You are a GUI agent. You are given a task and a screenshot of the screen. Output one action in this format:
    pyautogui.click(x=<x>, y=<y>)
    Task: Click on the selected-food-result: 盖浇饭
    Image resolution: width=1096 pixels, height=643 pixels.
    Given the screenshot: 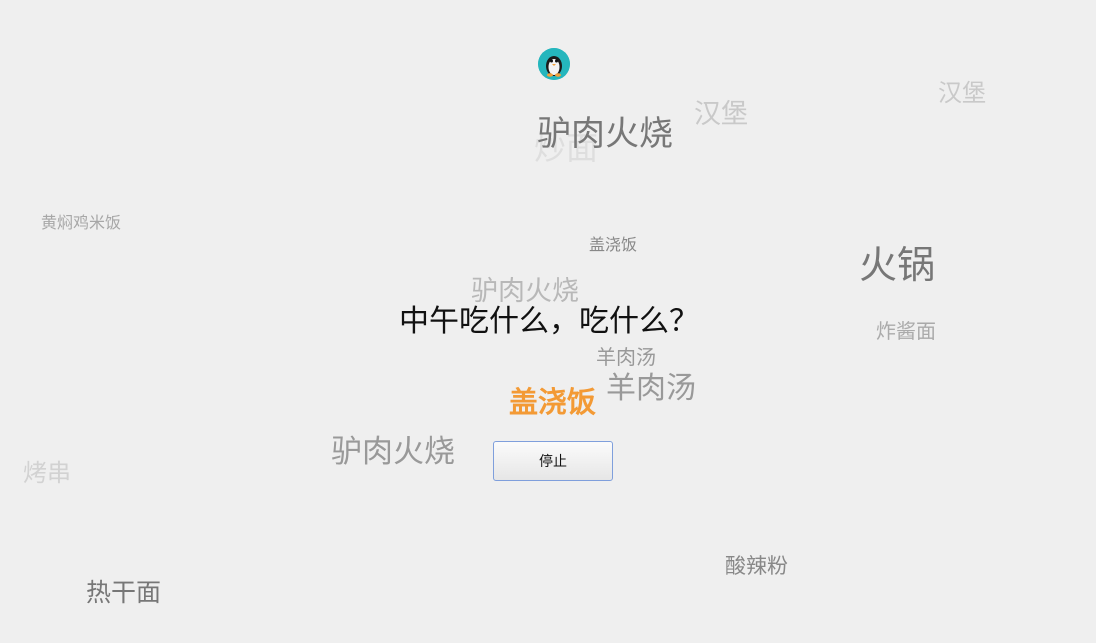 What is the action you would take?
    pyautogui.click(x=553, y=402)
    